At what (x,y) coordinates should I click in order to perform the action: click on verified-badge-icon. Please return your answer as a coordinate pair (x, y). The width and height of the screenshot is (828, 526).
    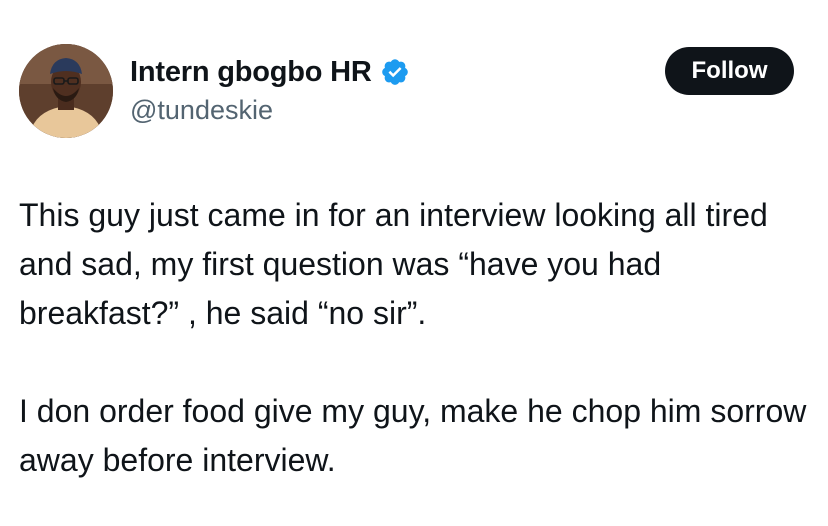
    Looking at the image, I should click on (395, 72).